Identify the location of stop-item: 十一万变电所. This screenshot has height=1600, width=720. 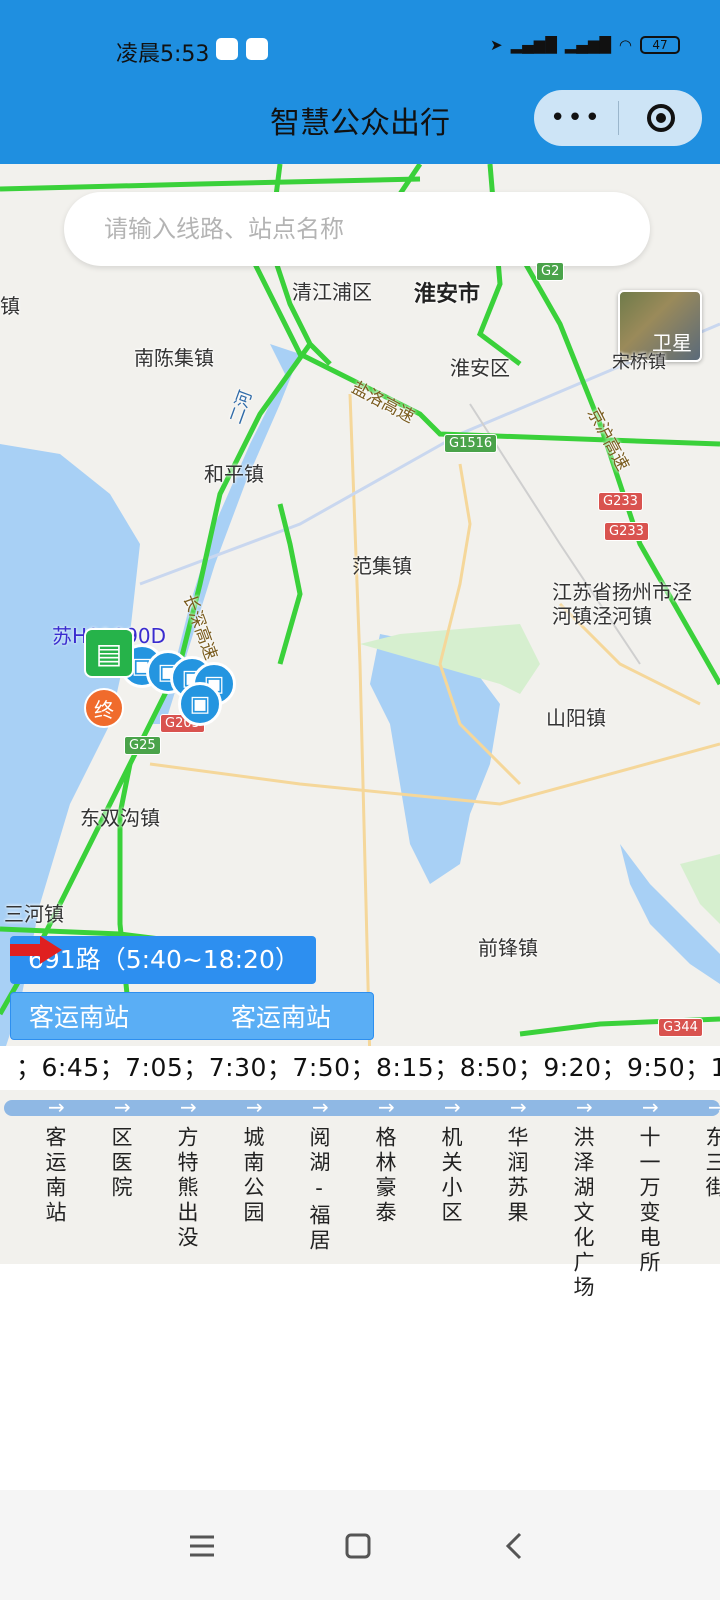
(649, 1201).